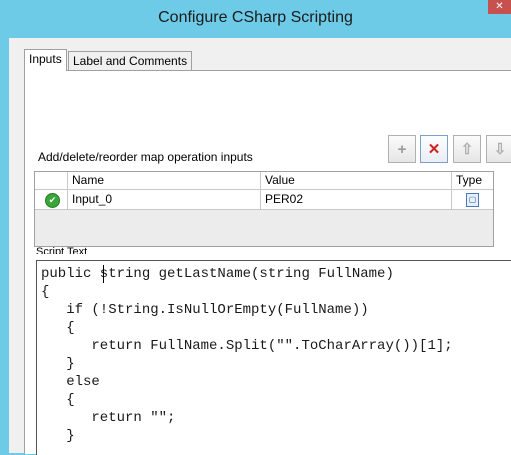 This screenshot has height=455, width=511. I want to click on close-icon: ✕, so click(499, 7).